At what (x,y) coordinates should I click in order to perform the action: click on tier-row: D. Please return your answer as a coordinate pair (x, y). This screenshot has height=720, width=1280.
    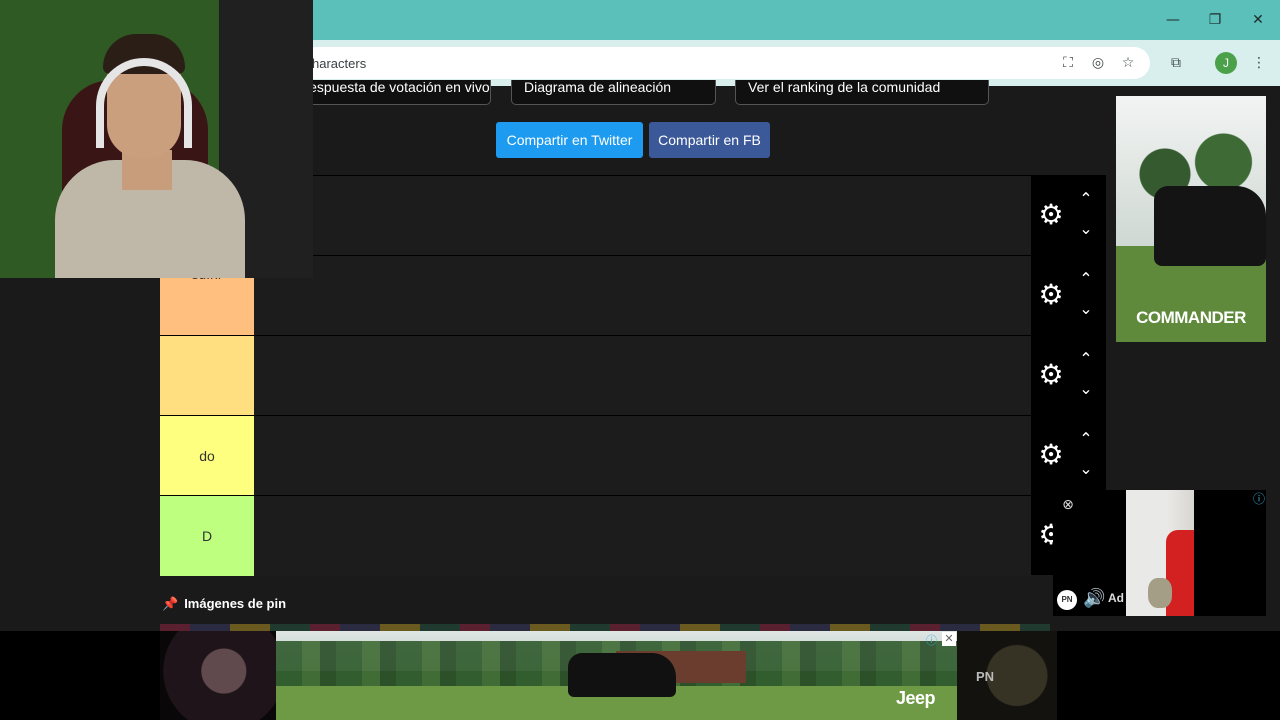
    Looking at the image, I should click on (596, 535).